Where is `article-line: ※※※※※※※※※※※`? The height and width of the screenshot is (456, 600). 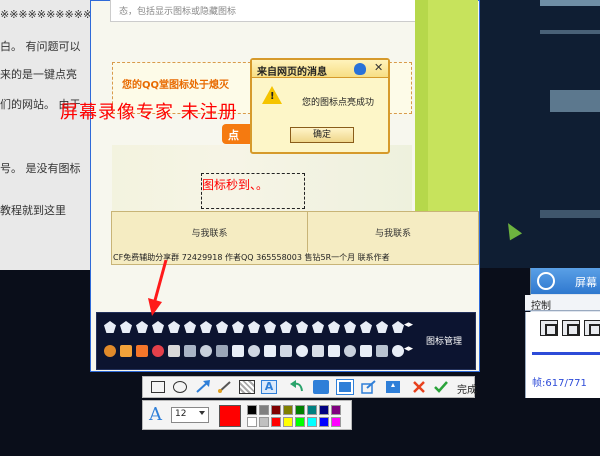 article-line: ※※※※※※※※※※※ is located at coordinates (51, 14).